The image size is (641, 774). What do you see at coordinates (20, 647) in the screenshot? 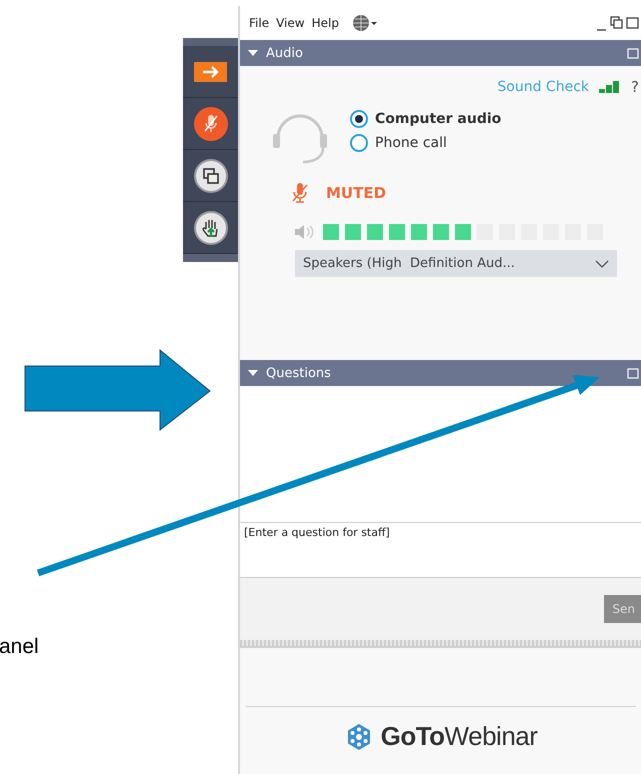
I see `annotation-text: anel` at bounding box center [20, 647].